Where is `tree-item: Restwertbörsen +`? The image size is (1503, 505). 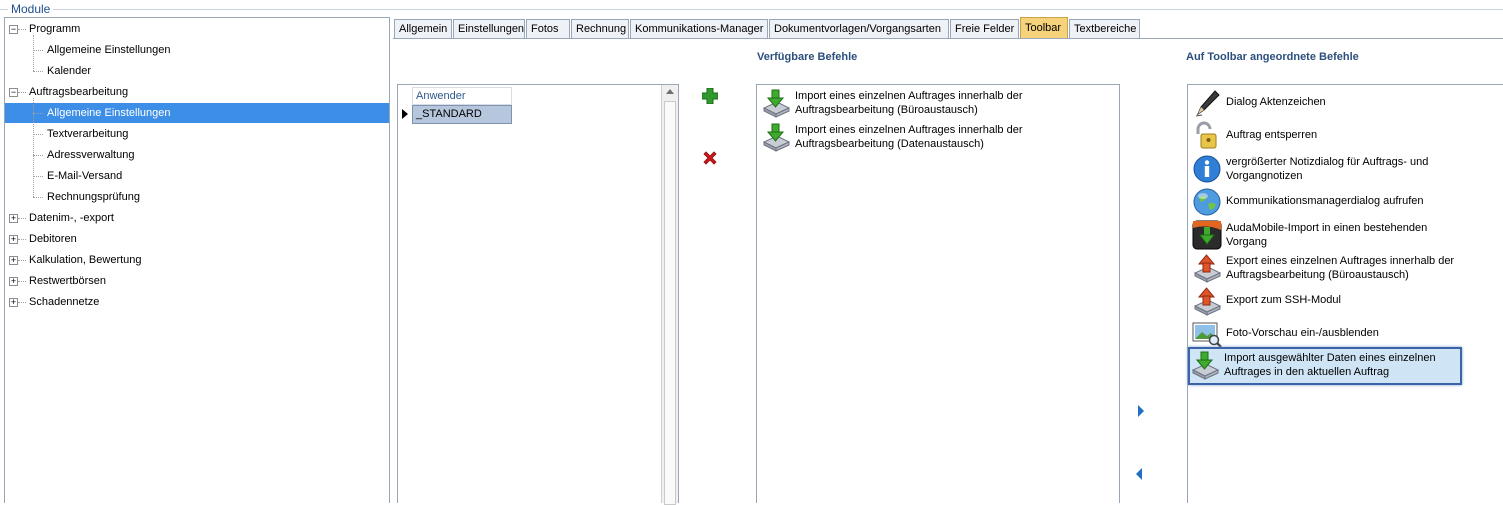
tree-item: Restwertbörsen + is located at coordinates (197, 281).